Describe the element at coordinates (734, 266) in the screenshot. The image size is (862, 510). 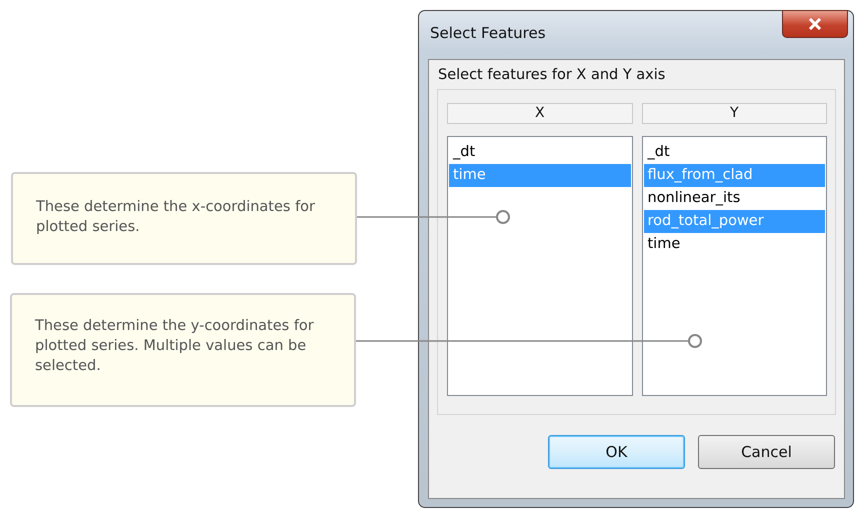
I see `list-box: _dt flux_from_clad nonlinear_its rod_total_power time` at that location.